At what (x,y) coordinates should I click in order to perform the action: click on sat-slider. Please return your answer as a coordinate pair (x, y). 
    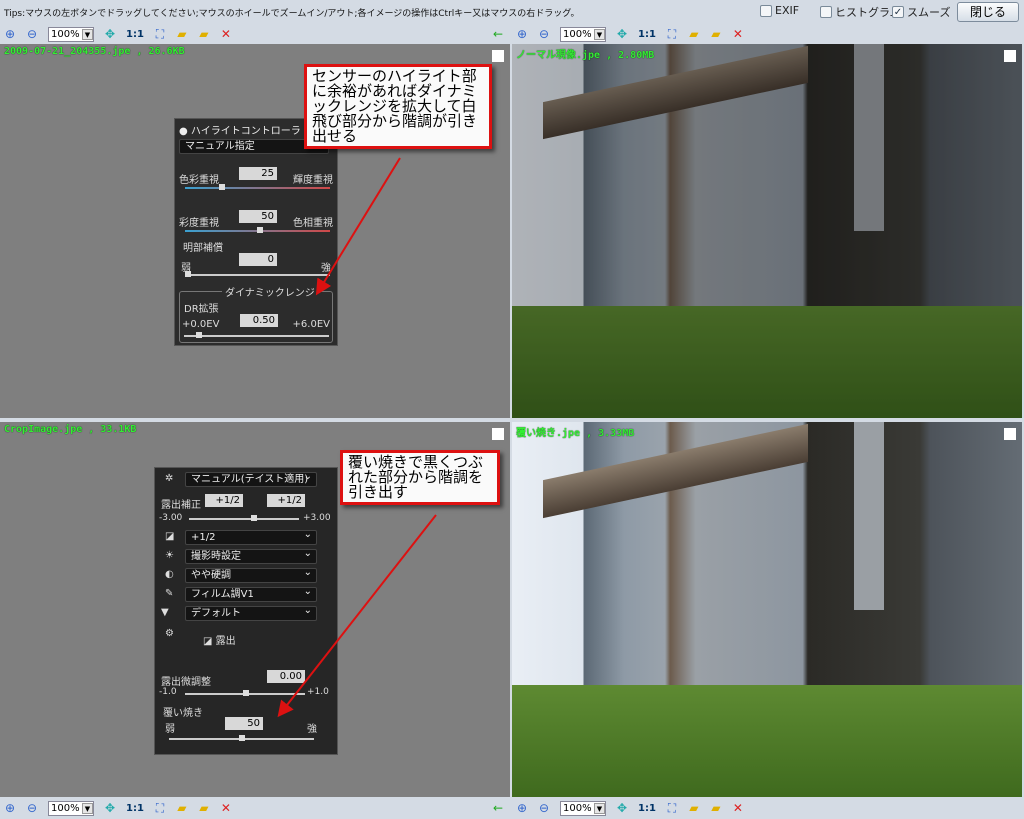
    Looking at the image, I should click on (257, 230).